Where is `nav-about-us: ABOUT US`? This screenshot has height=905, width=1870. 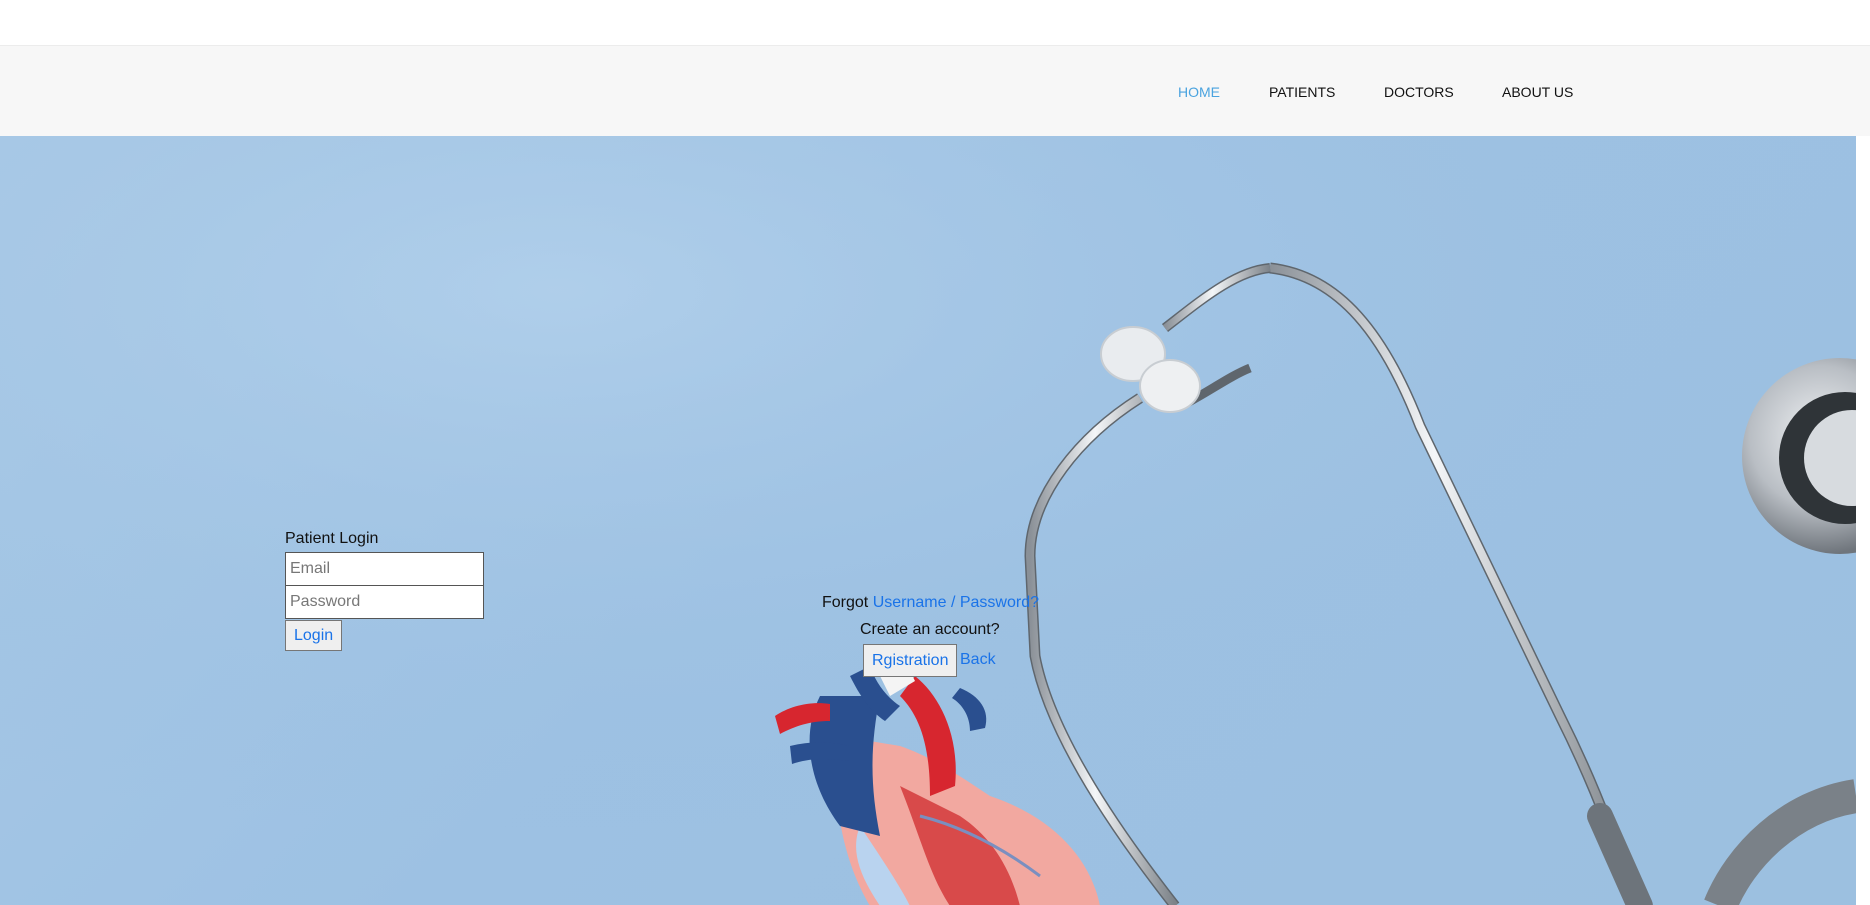 nav-about-us: ABOUT US is located at coordinates (1537, 92).